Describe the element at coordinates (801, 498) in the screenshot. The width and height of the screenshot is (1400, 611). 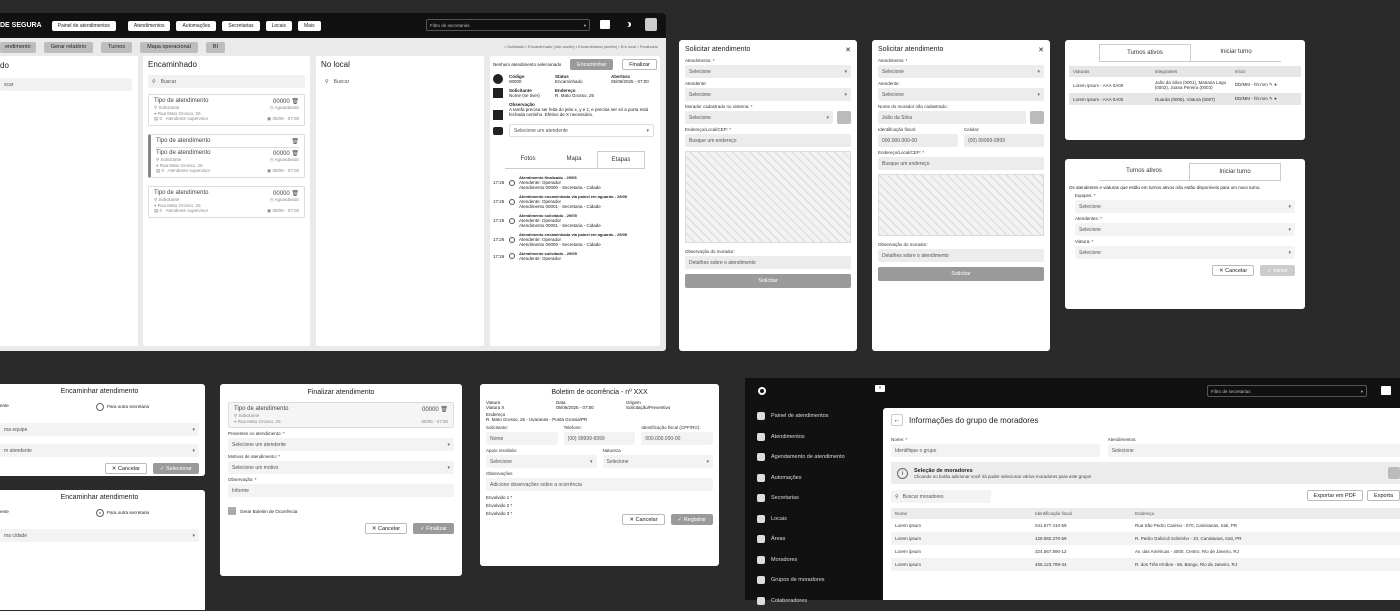
I see `sidebar-item: Secretarias` at that location.